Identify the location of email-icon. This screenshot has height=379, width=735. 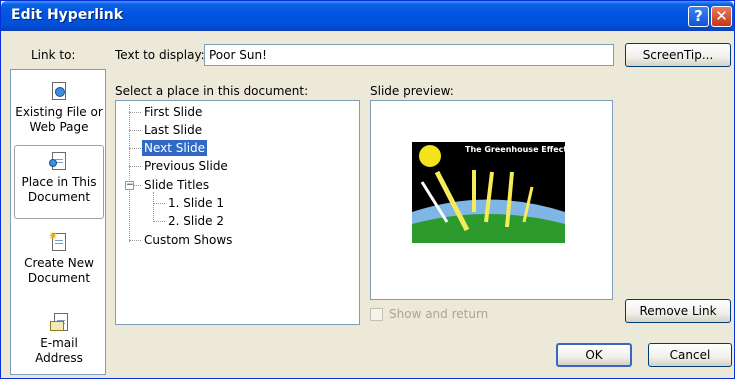
(59, 323).